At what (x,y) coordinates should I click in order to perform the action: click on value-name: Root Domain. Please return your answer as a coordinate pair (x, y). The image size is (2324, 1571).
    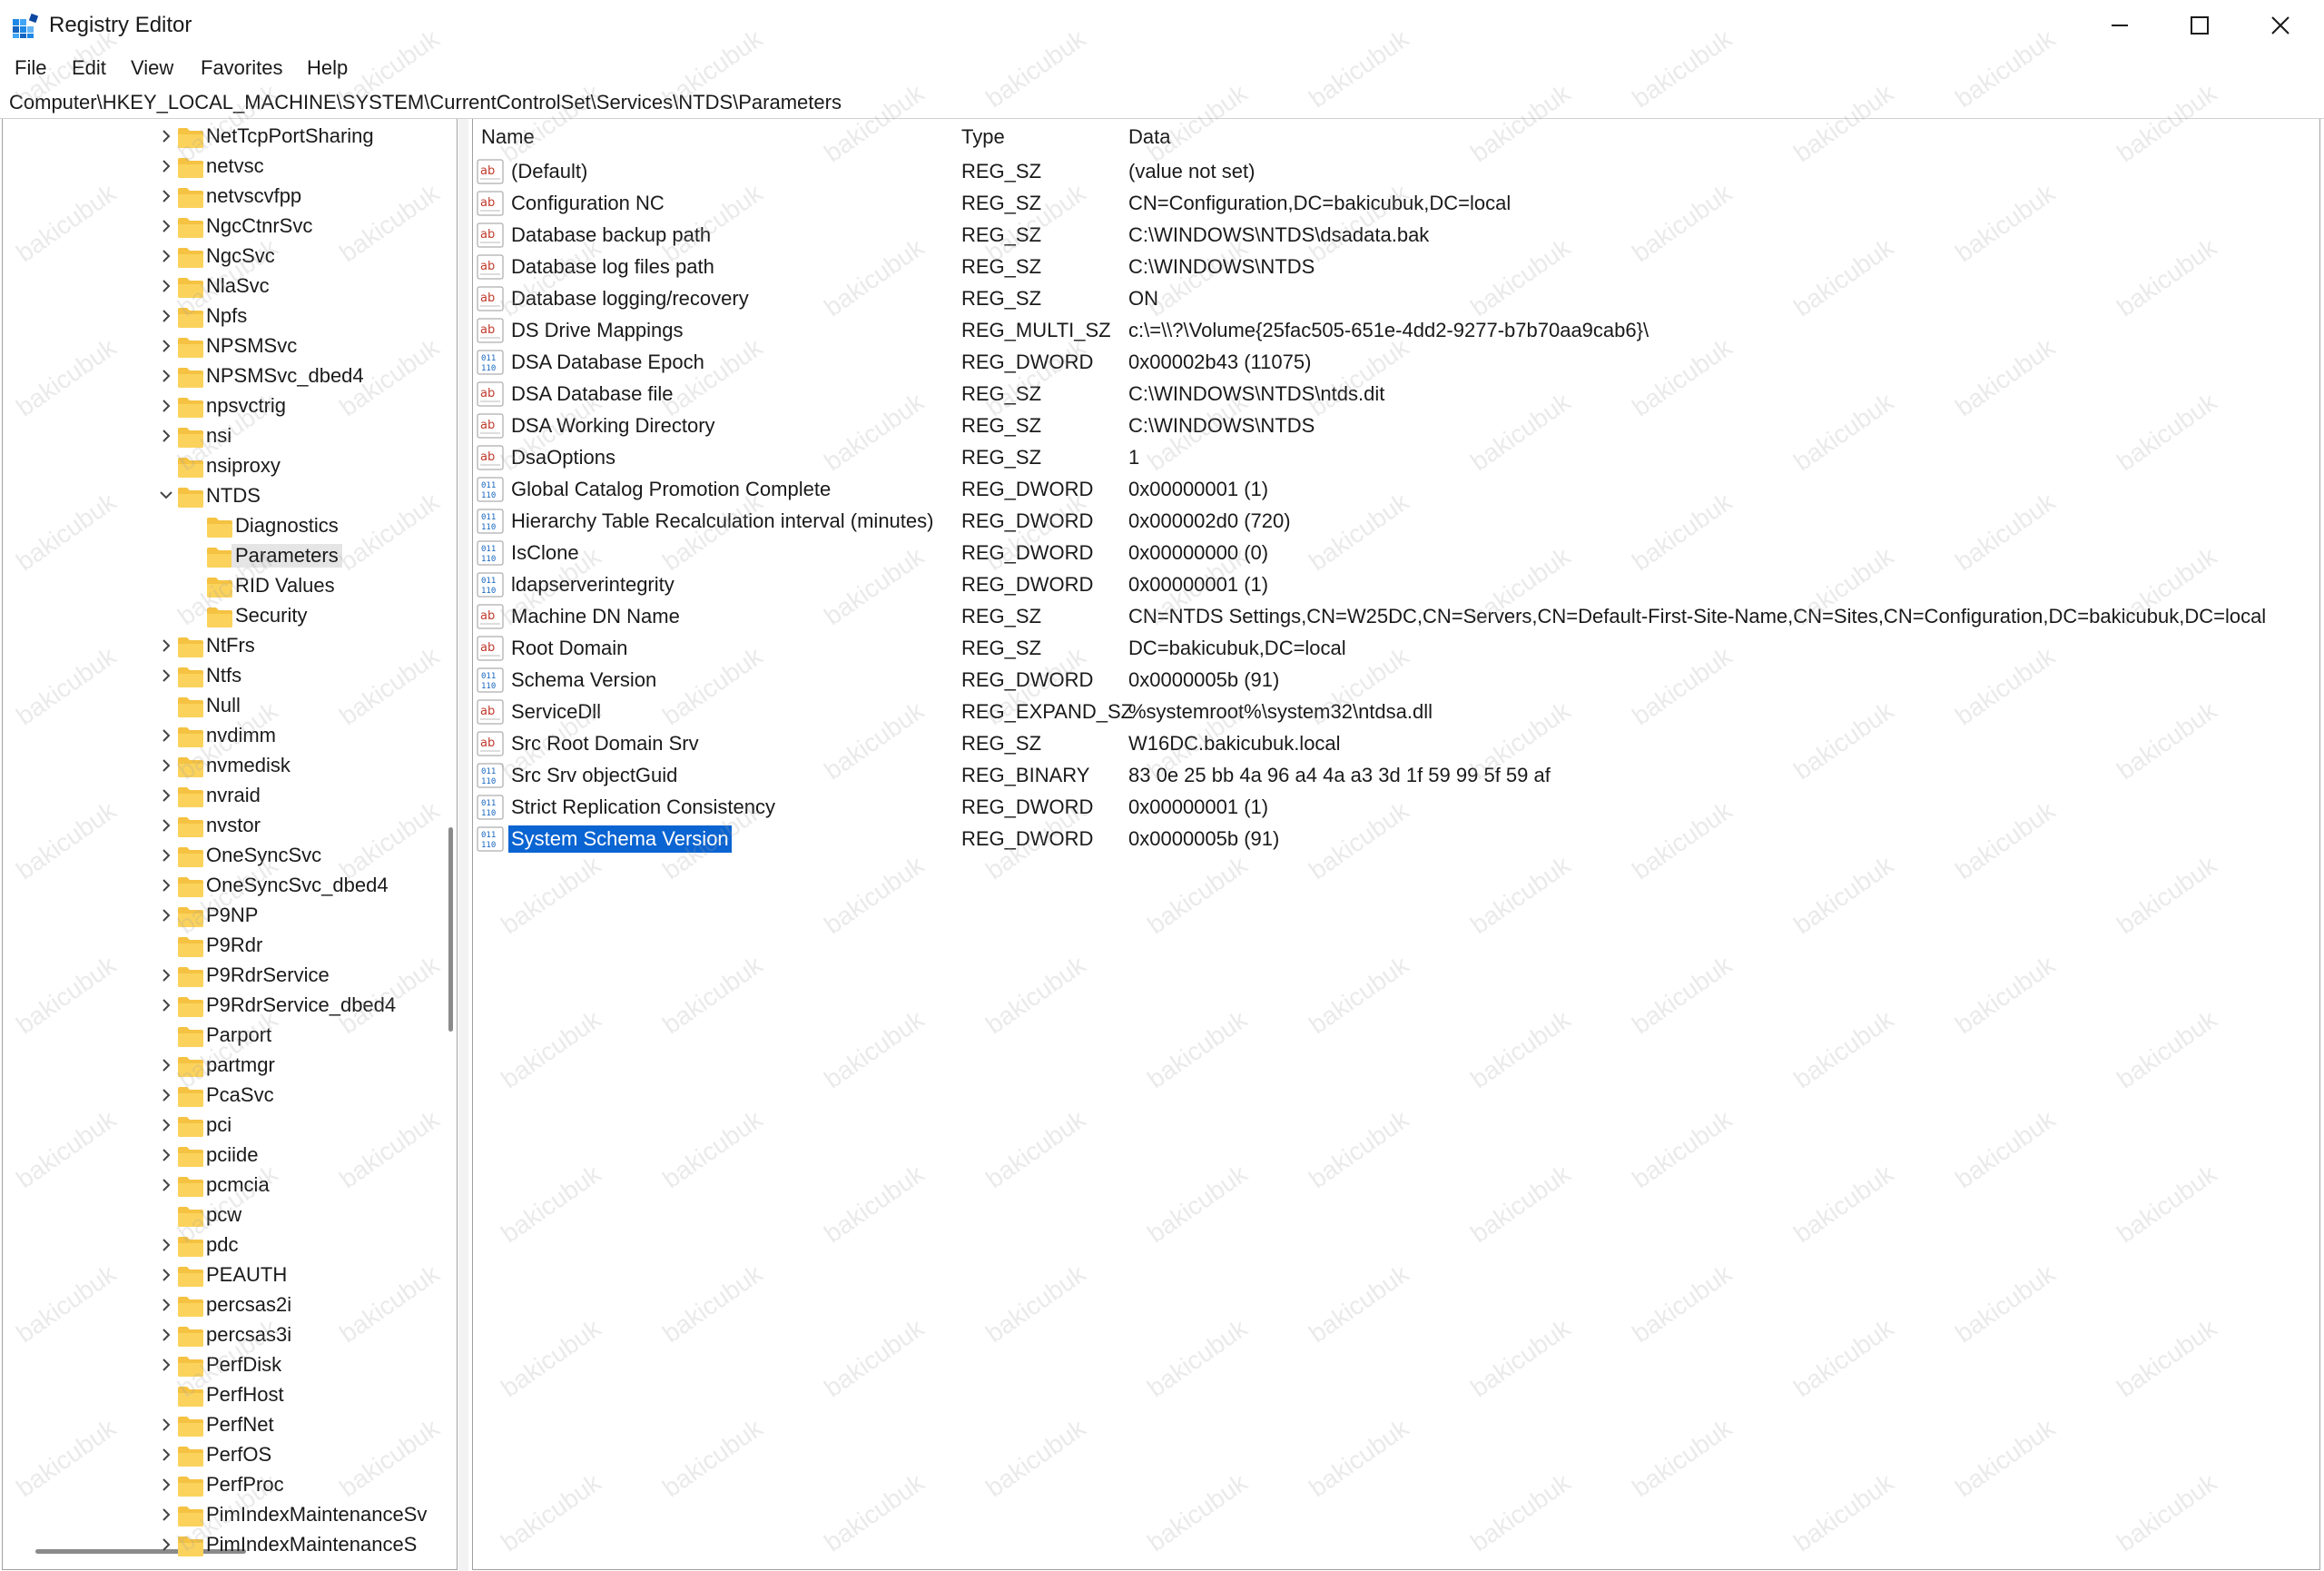
    Looking at the image, I should click on (569, 648).